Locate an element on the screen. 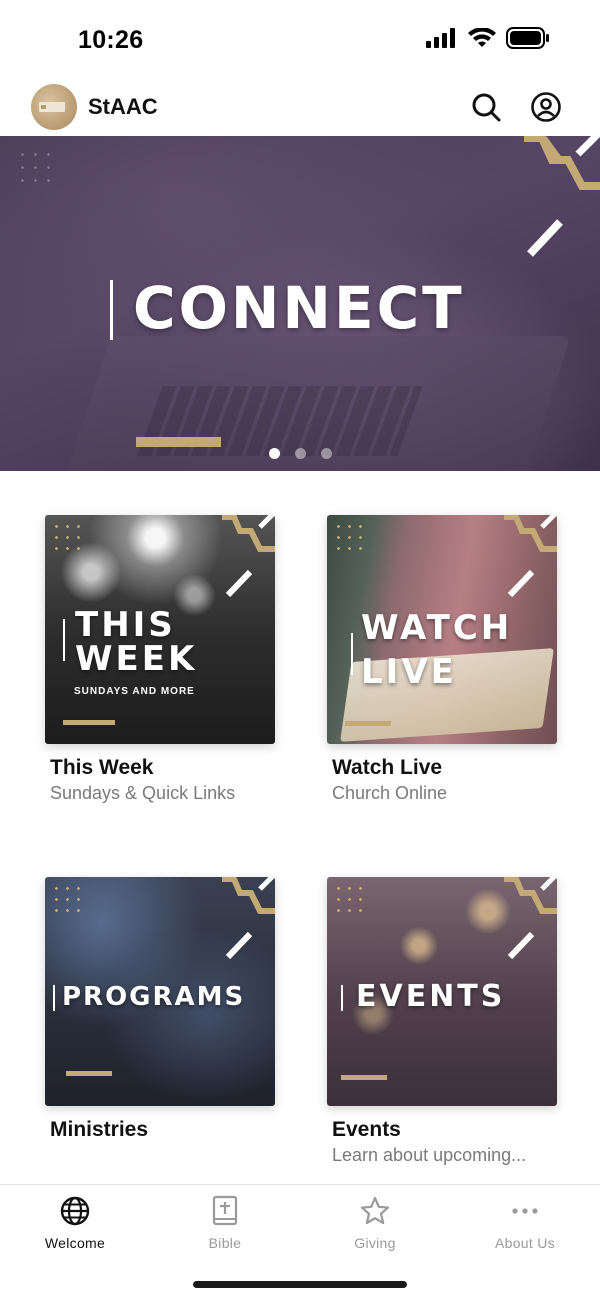 The height and width of the screenshot is (1300, 600). tab-label: About Us is located at coordinates (525, 1243).